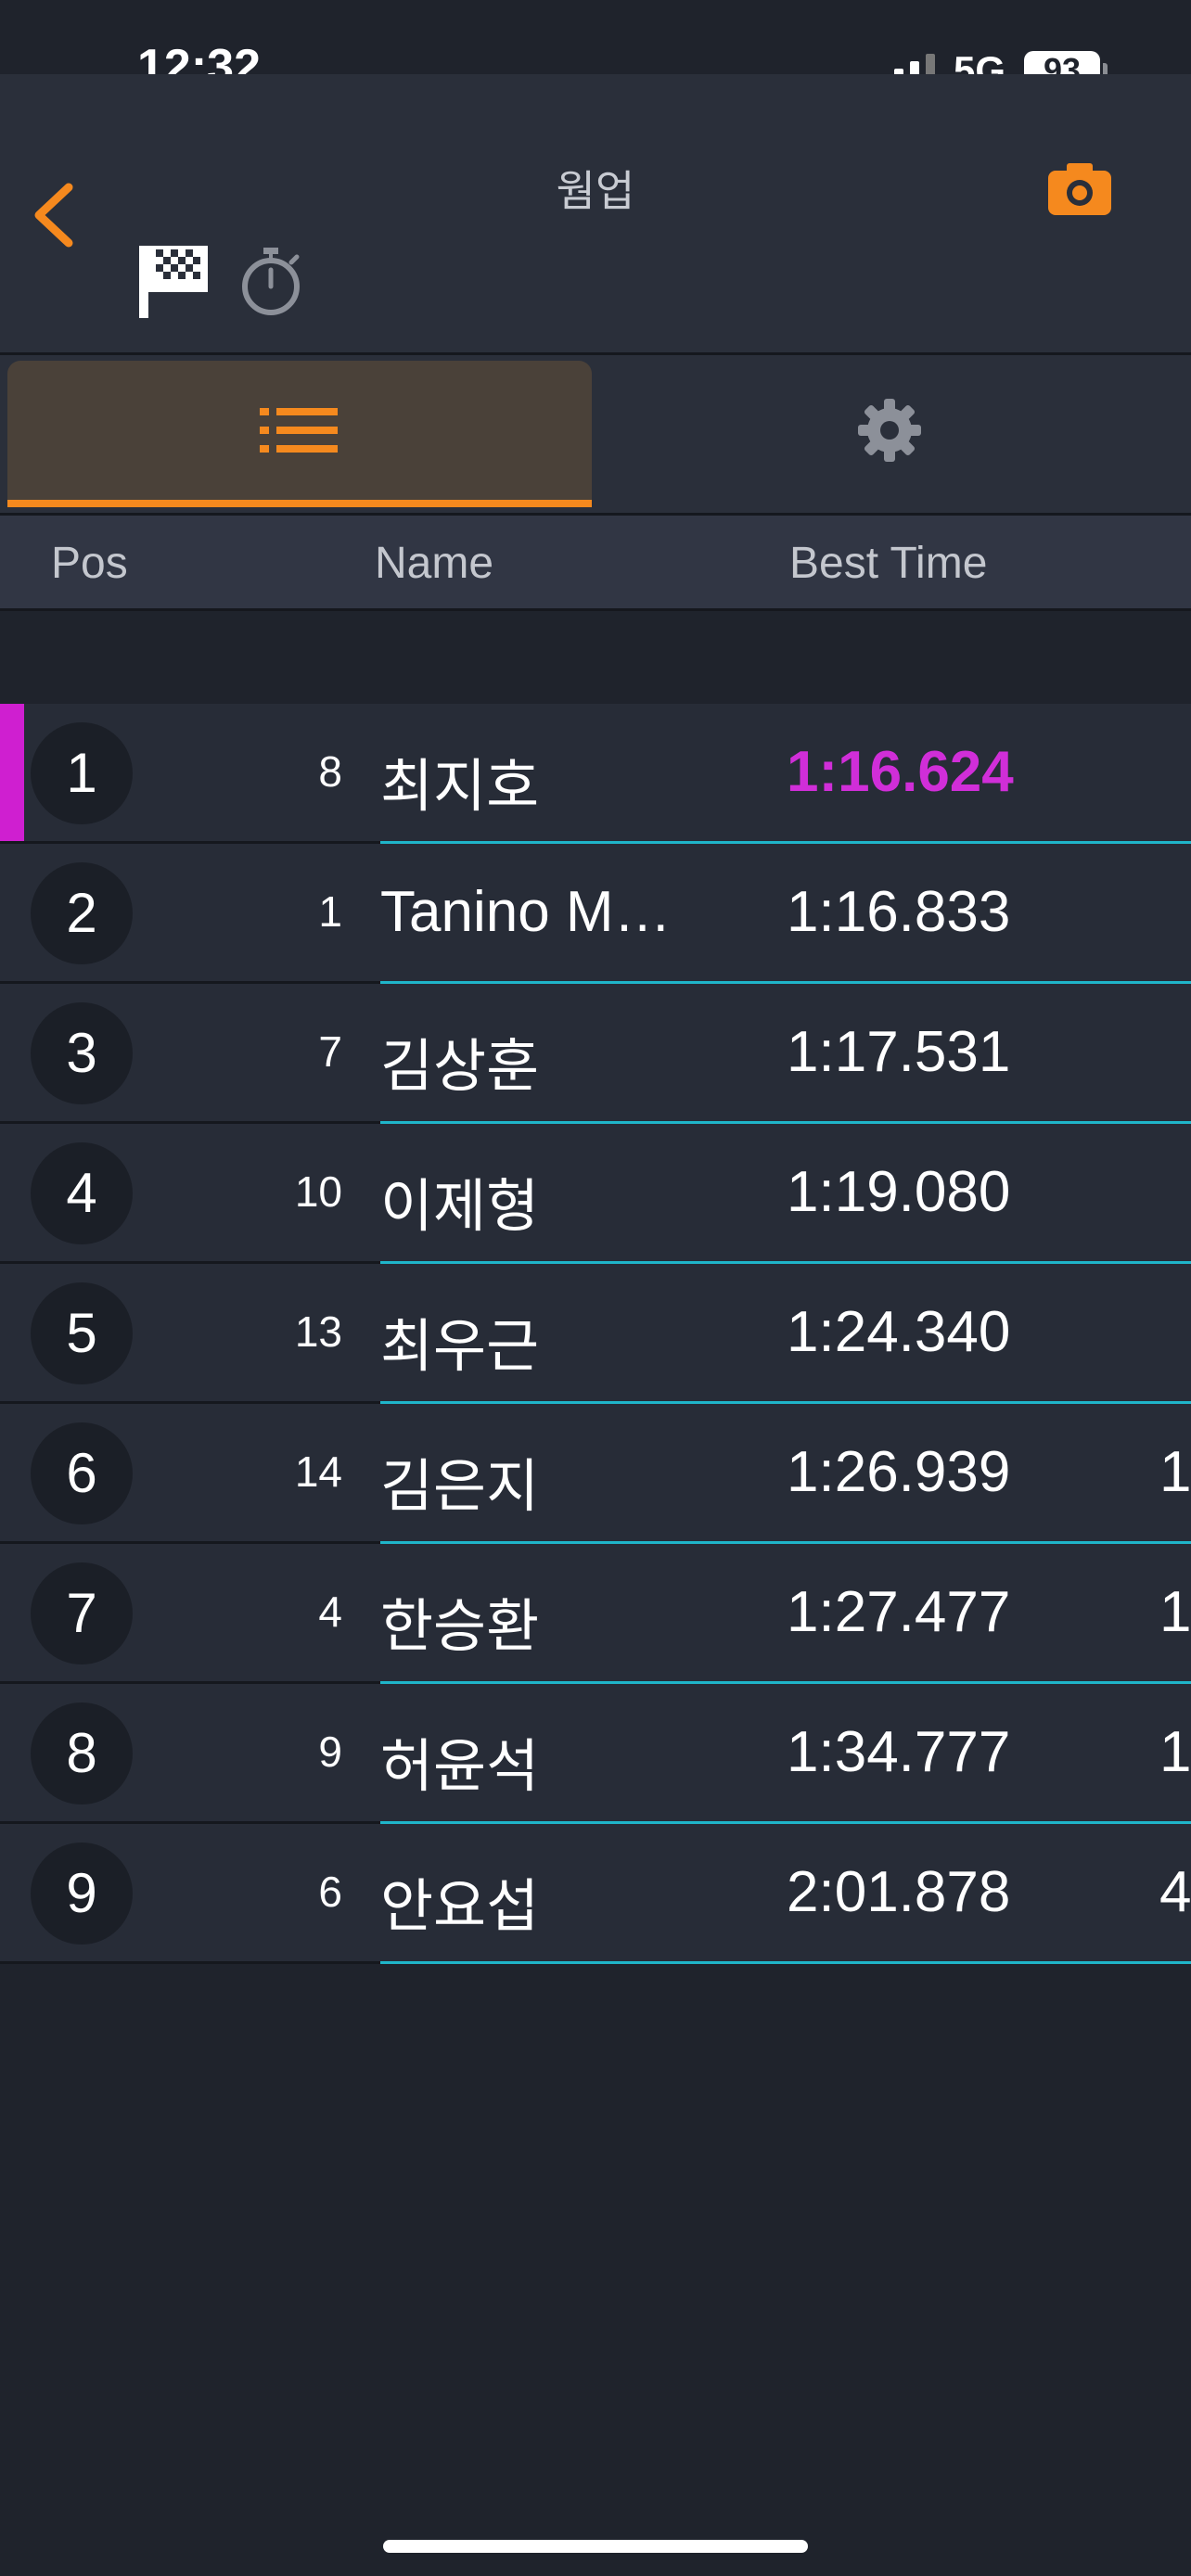 The image size is (1191, 2576). What do you see at coordinates (330, 911) in the screenshot?
I see `car-number: 1` at bounding box center [330, 911].